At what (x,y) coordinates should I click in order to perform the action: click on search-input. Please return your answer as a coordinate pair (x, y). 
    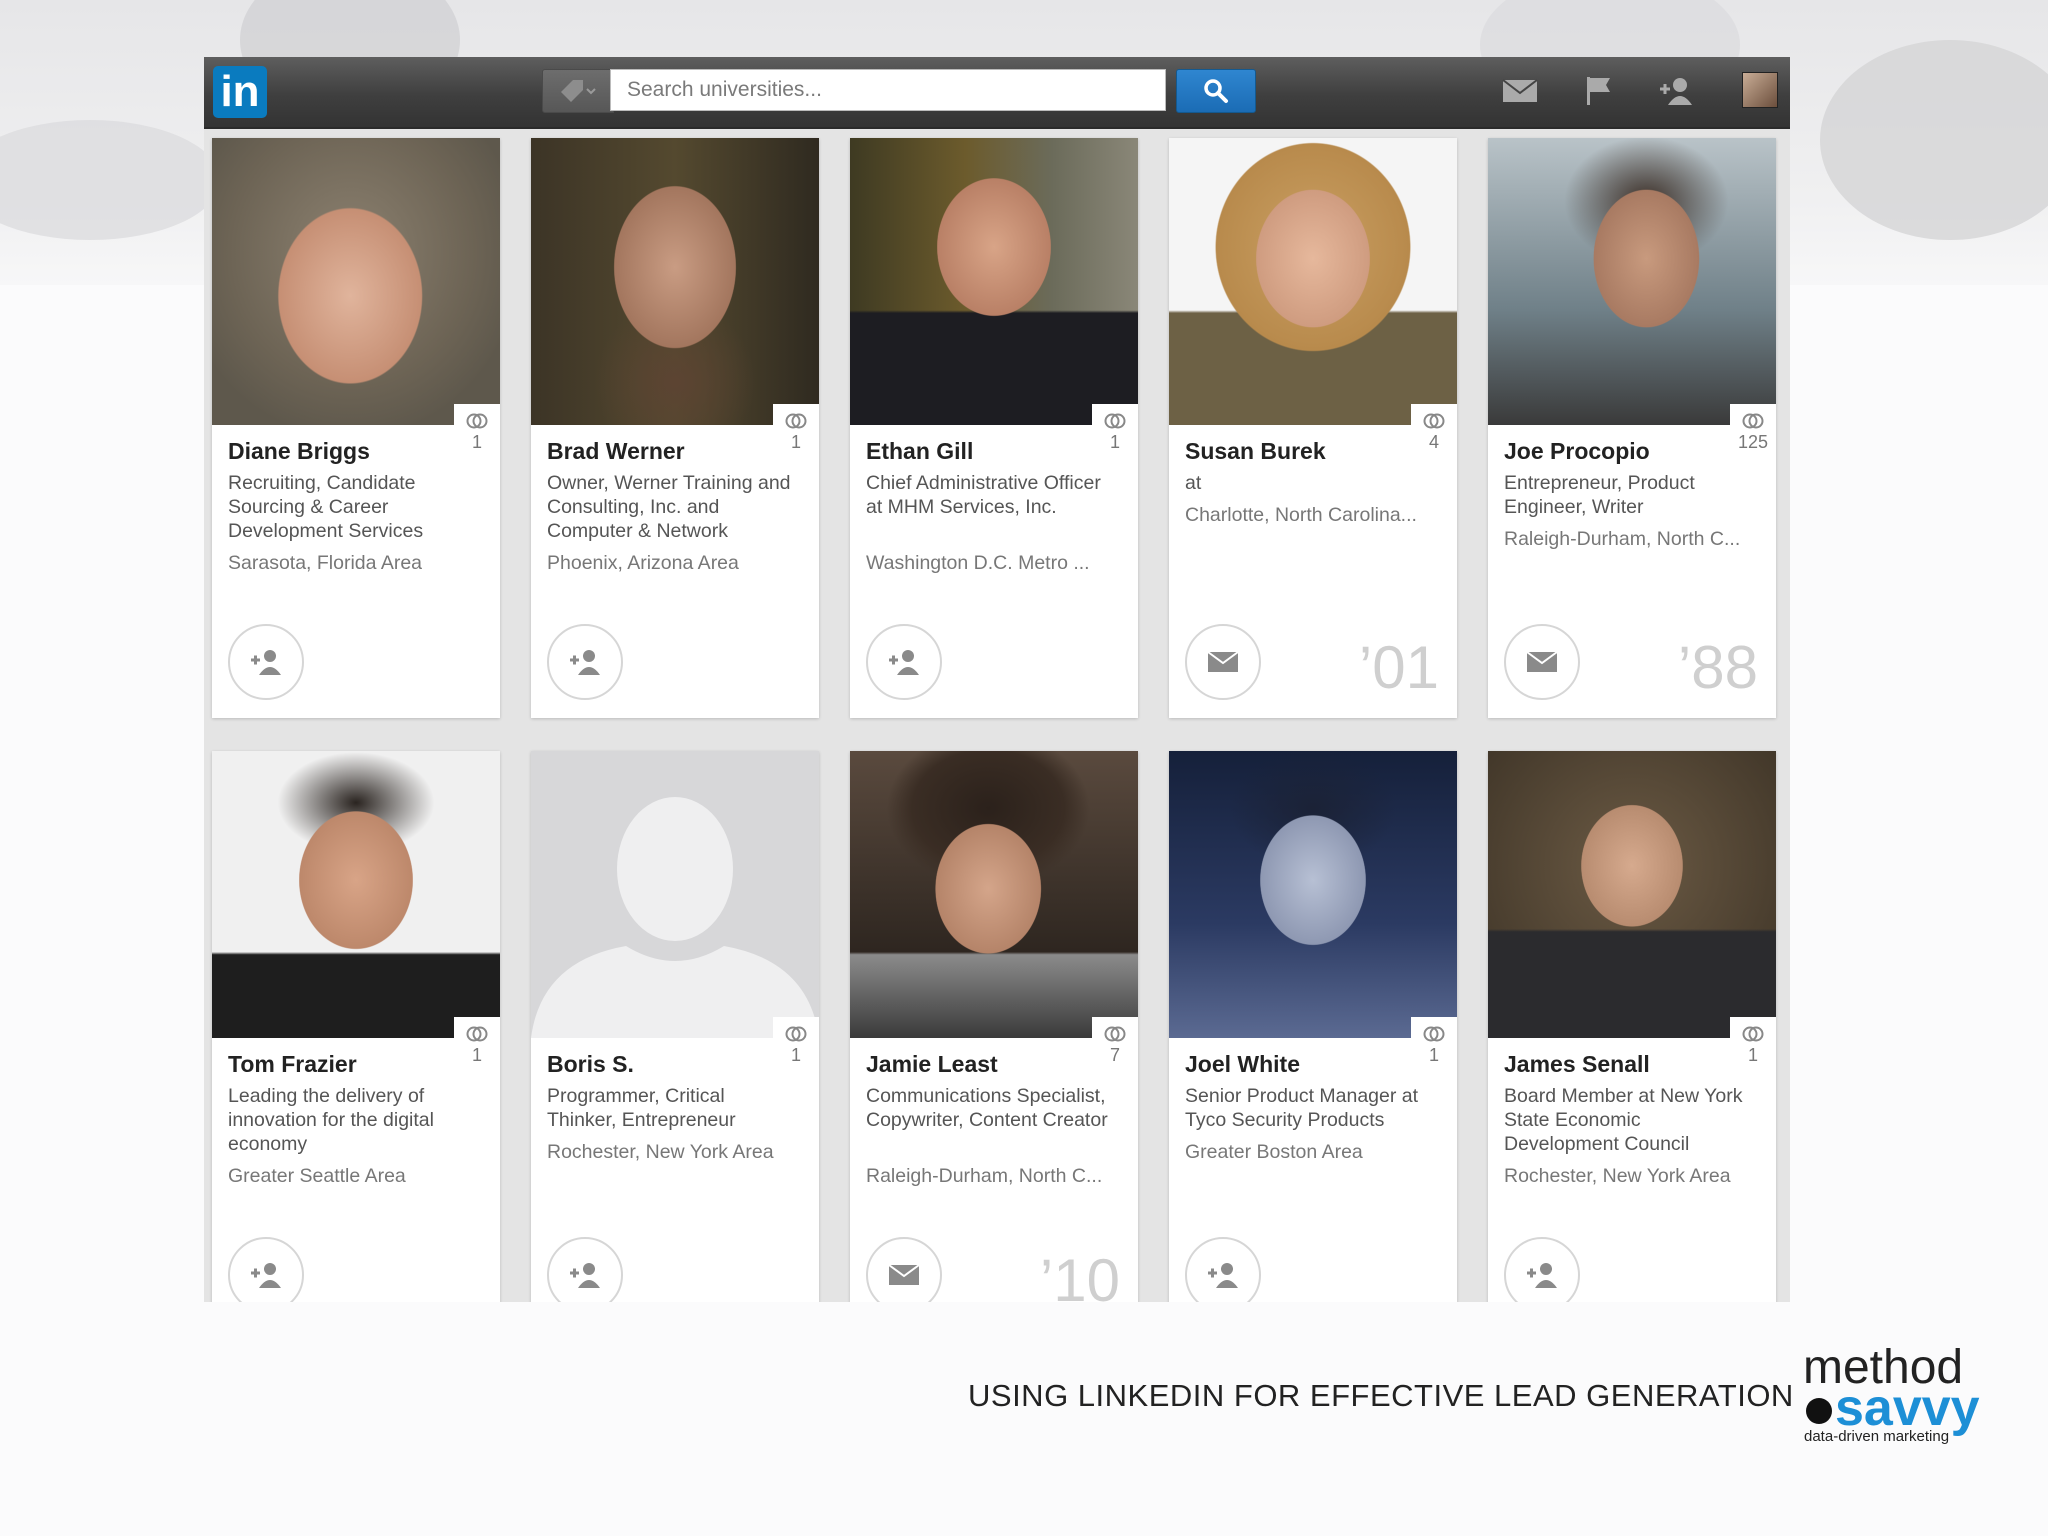
    Looking at the image, I should click on (888, 90).